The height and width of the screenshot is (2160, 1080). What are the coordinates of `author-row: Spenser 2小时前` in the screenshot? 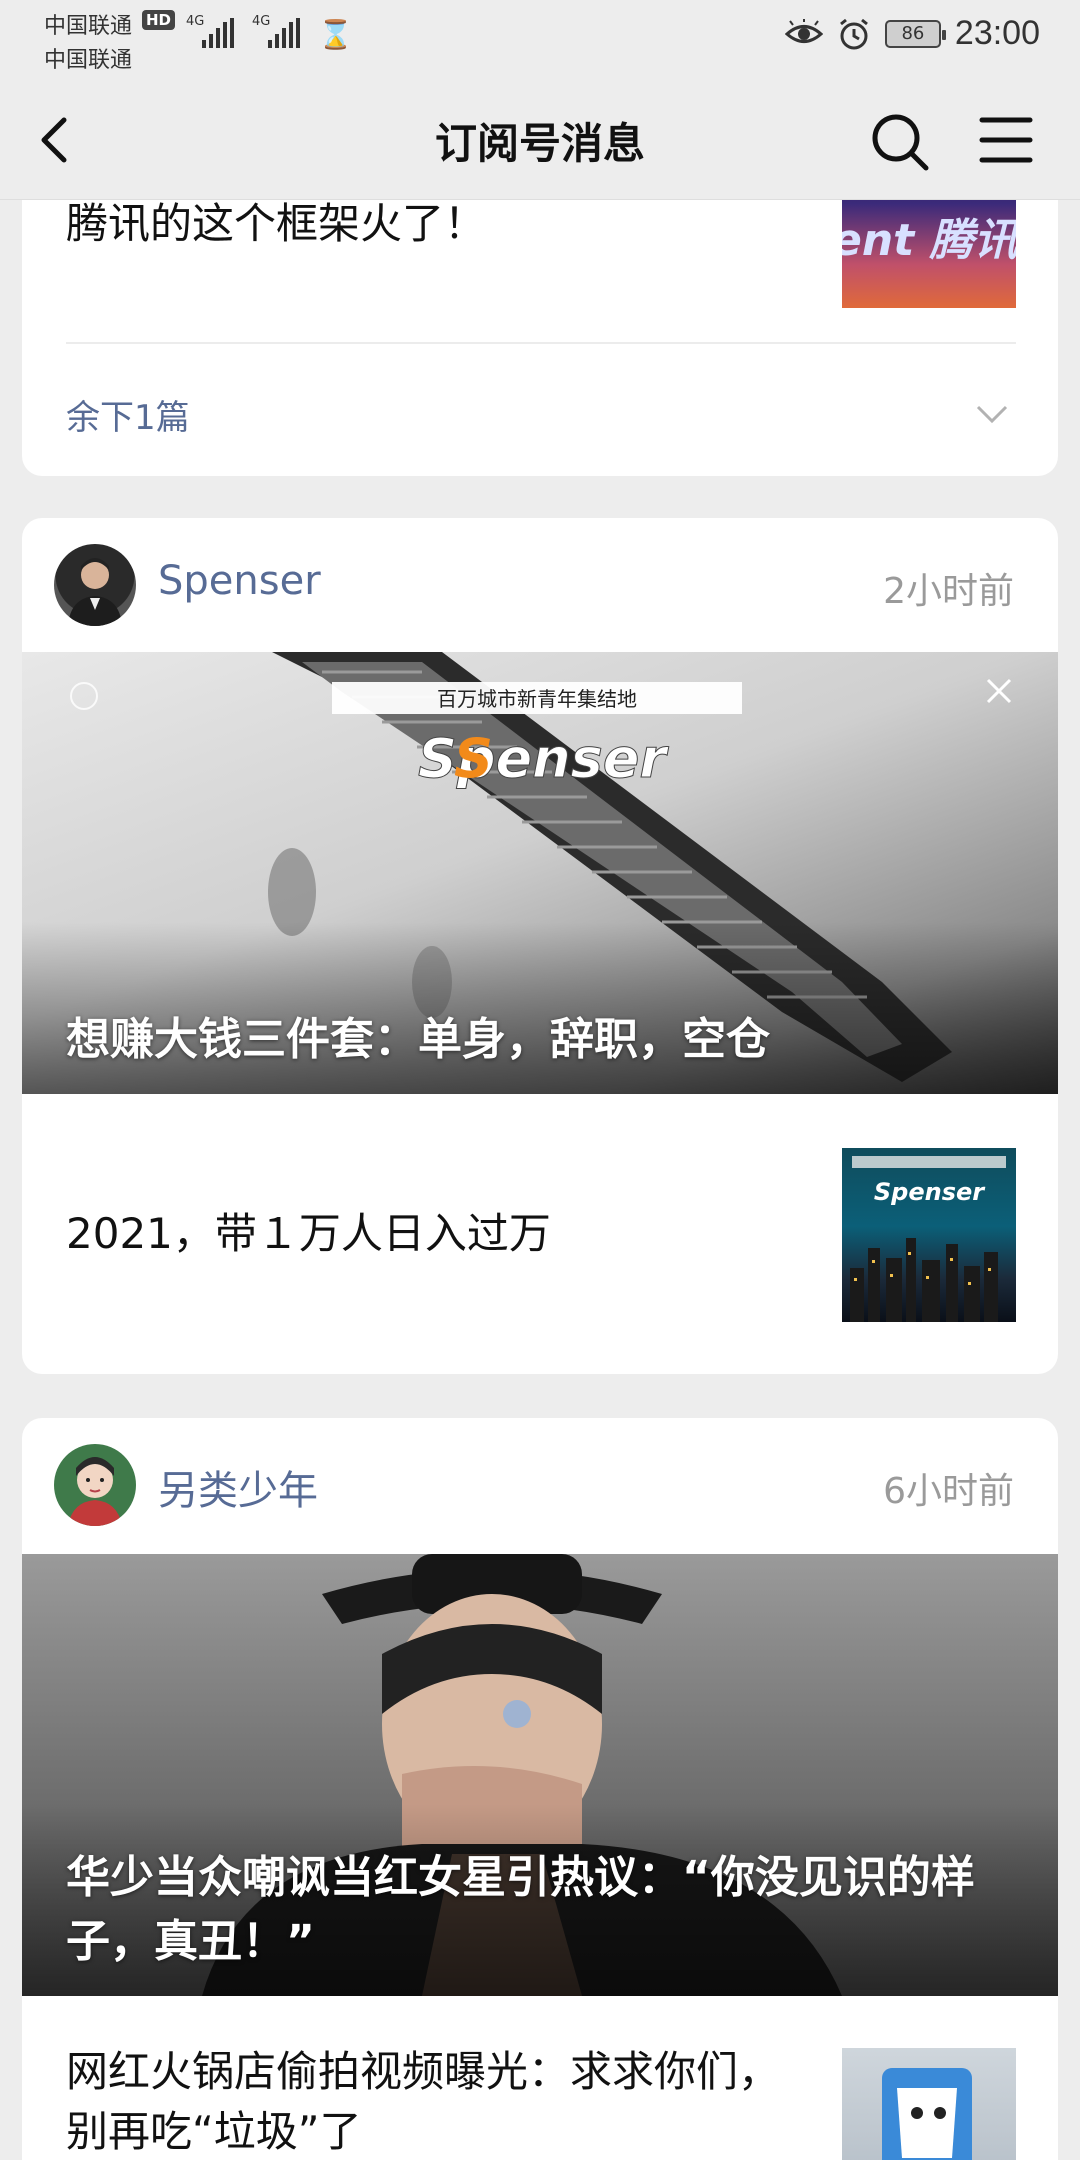 It's located at (540, 585).